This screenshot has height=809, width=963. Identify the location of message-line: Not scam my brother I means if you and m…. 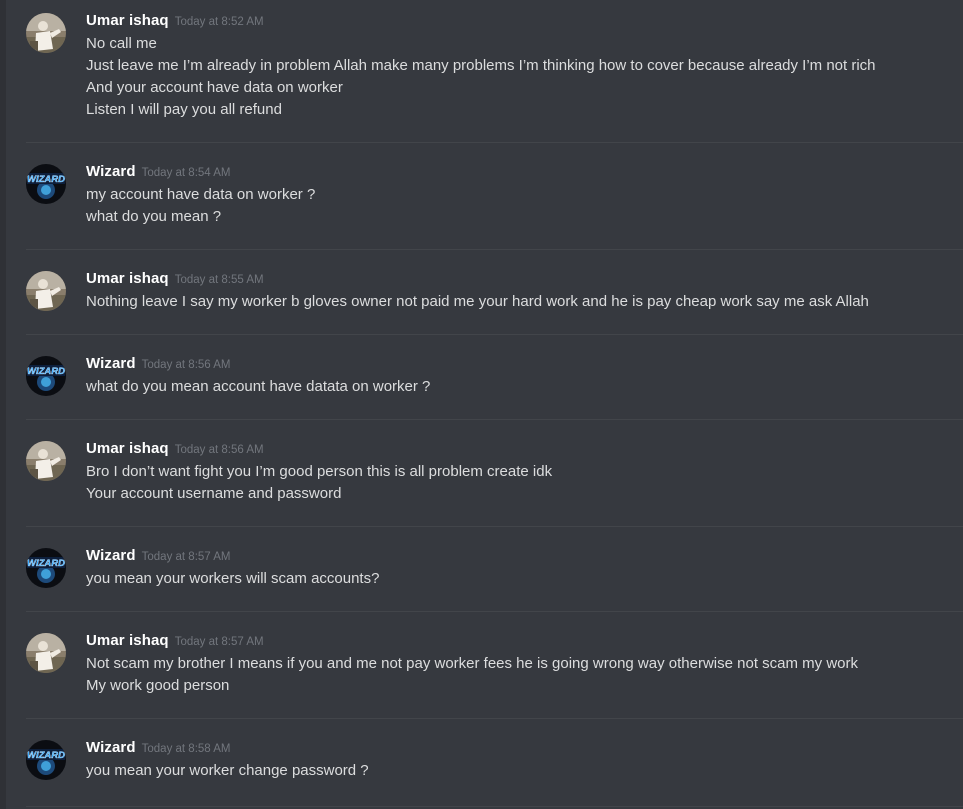
(472, 663).